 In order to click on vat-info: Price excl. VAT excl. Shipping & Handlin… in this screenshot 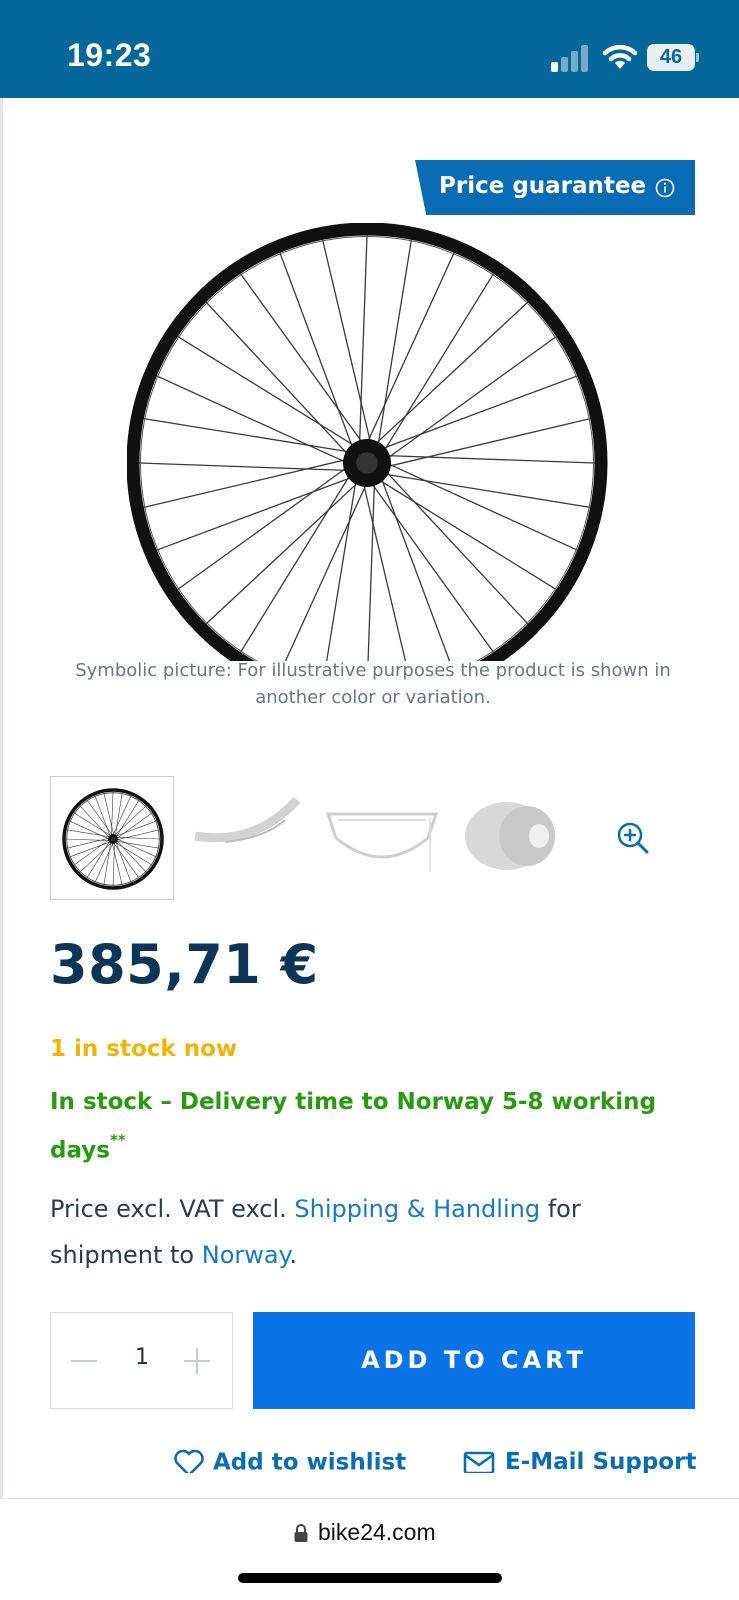, I will do `click(370, 1232)`.